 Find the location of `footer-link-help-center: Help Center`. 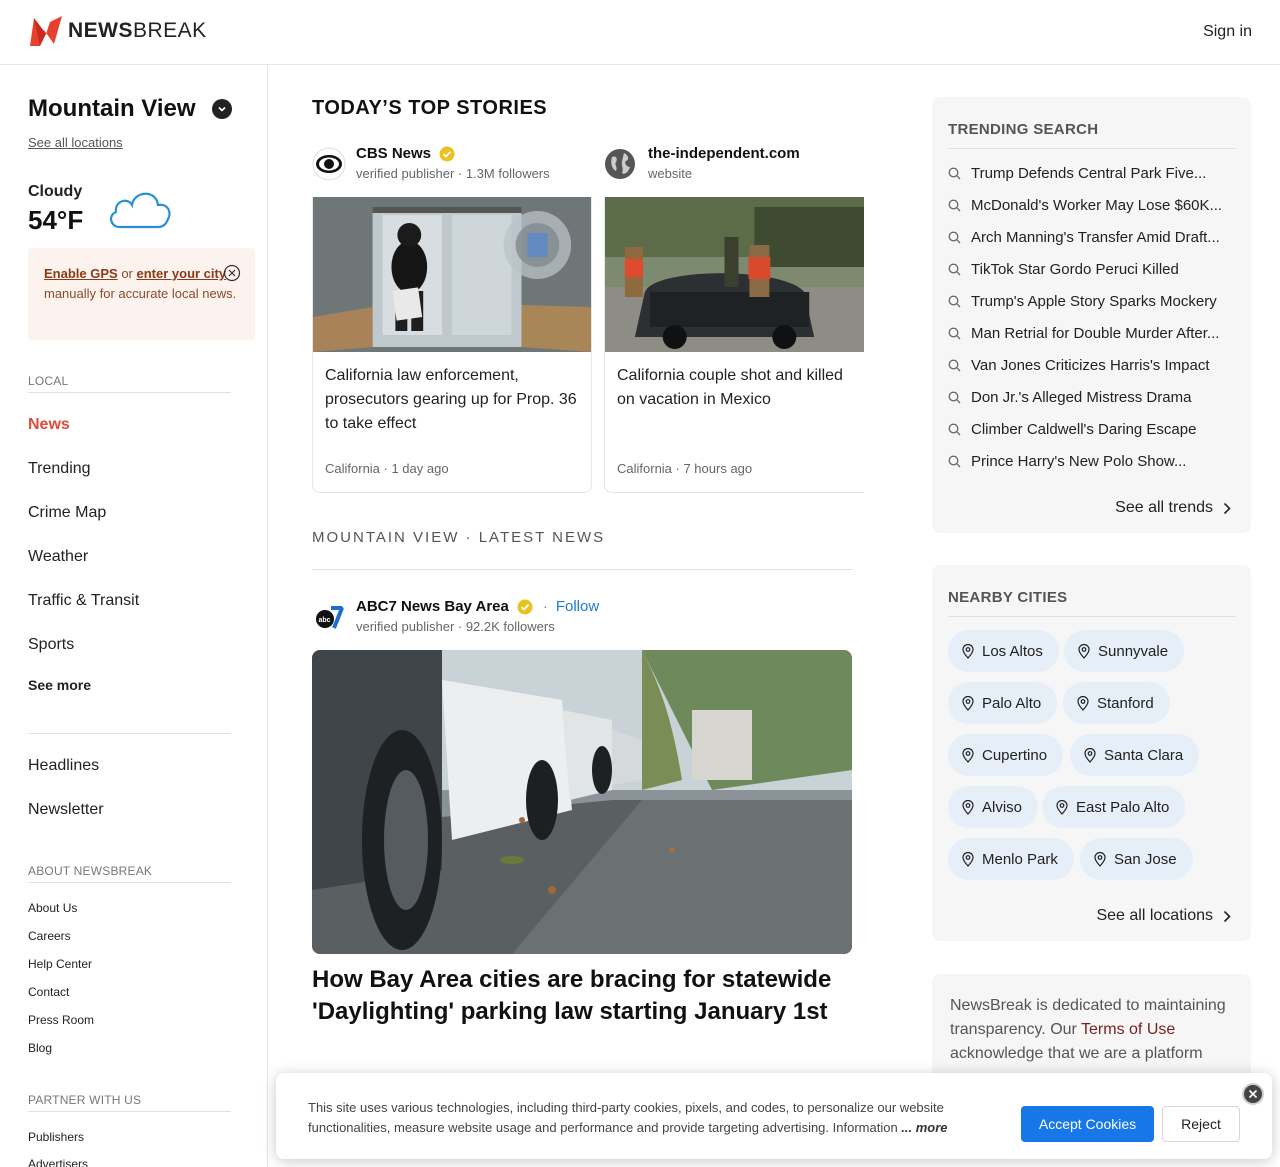

footer-link-help-center: Help Center is located at coordinates (60, 964).